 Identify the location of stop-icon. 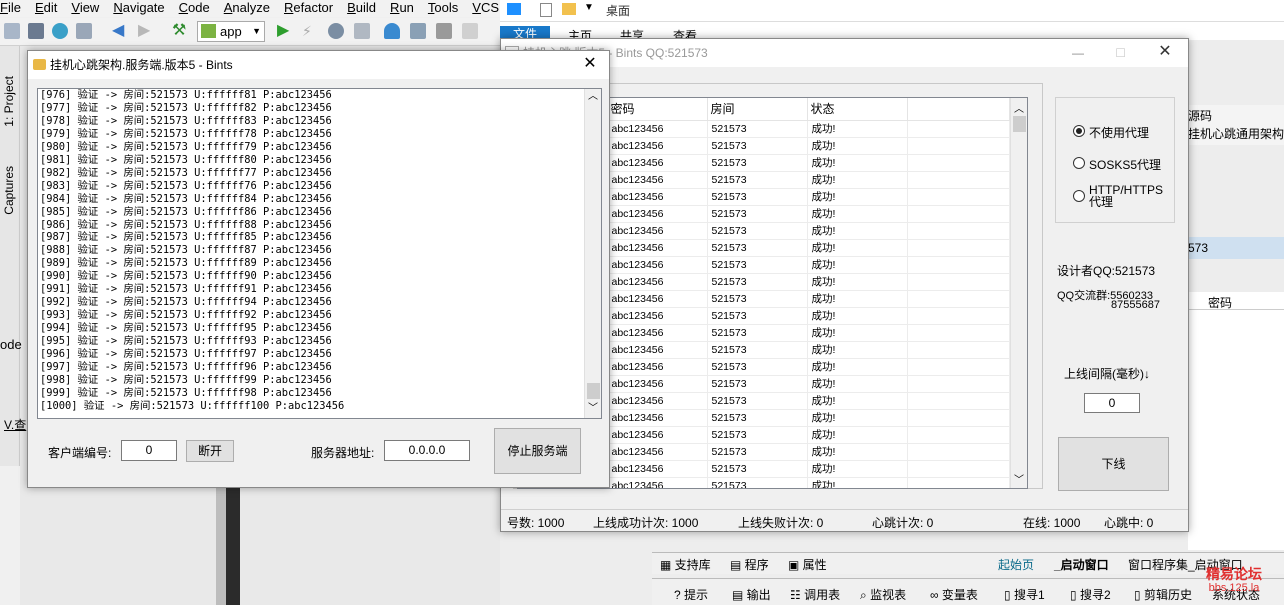
(444, 31).